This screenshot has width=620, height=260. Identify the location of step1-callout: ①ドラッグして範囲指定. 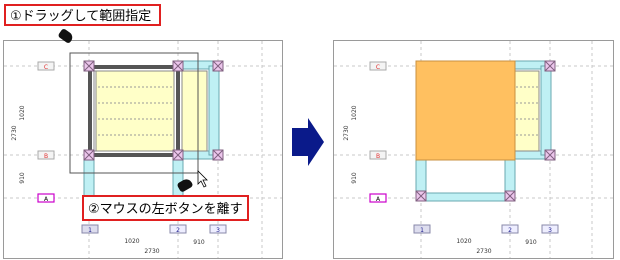
(82, 15).